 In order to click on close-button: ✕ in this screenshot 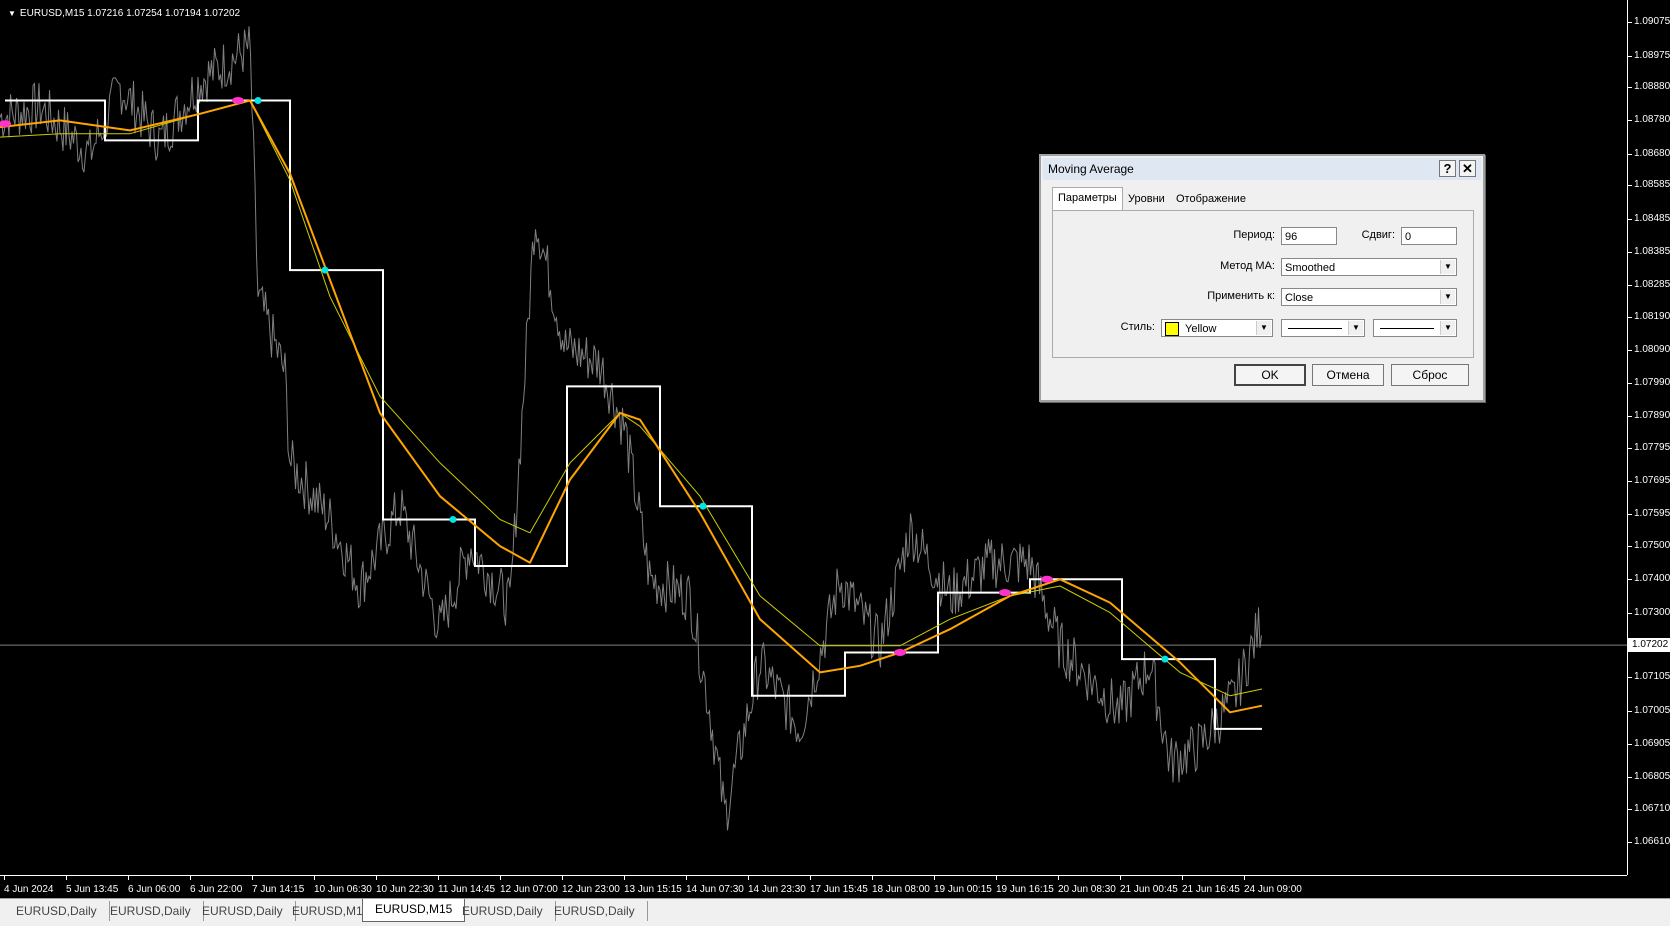, I will do `click(1467, 168)`.